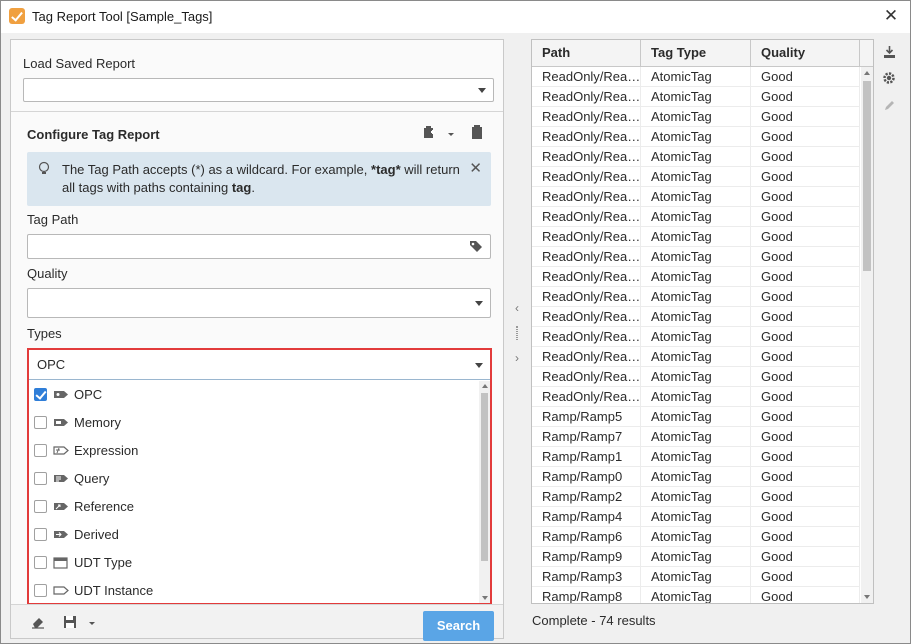  Describe the element at coordinates (696, 53) in the screenshot. I see `column-header-tag-type: Tag Type` at that location.